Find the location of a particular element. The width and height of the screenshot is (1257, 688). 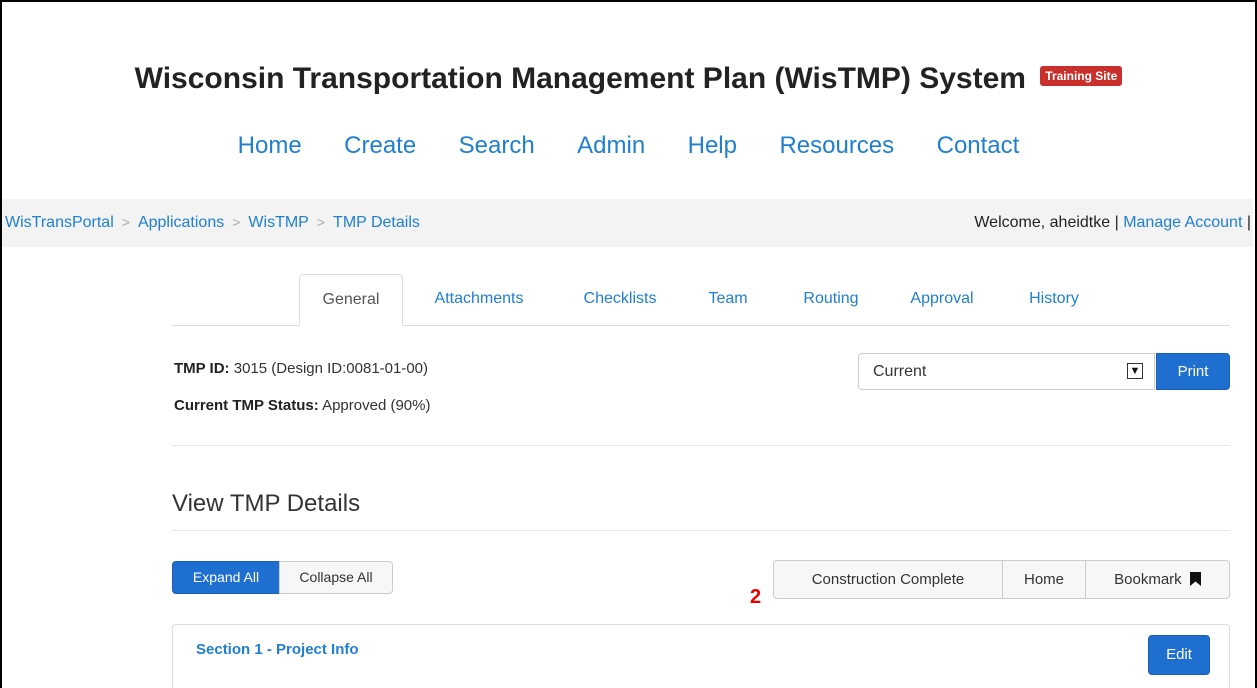

tmp-status-label: Current TMP Status: is located at coordinates (246, 405).